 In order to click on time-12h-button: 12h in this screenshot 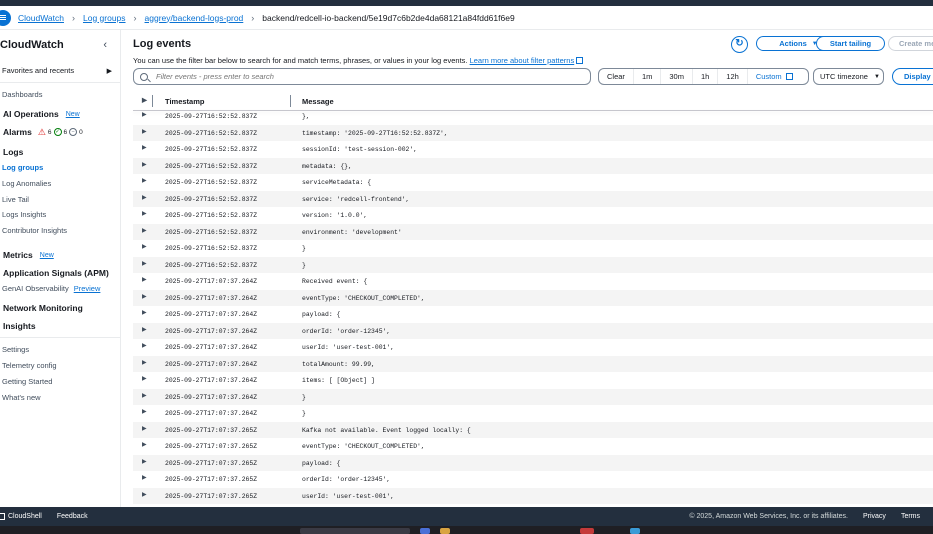, I will do `click(733, 76)`.